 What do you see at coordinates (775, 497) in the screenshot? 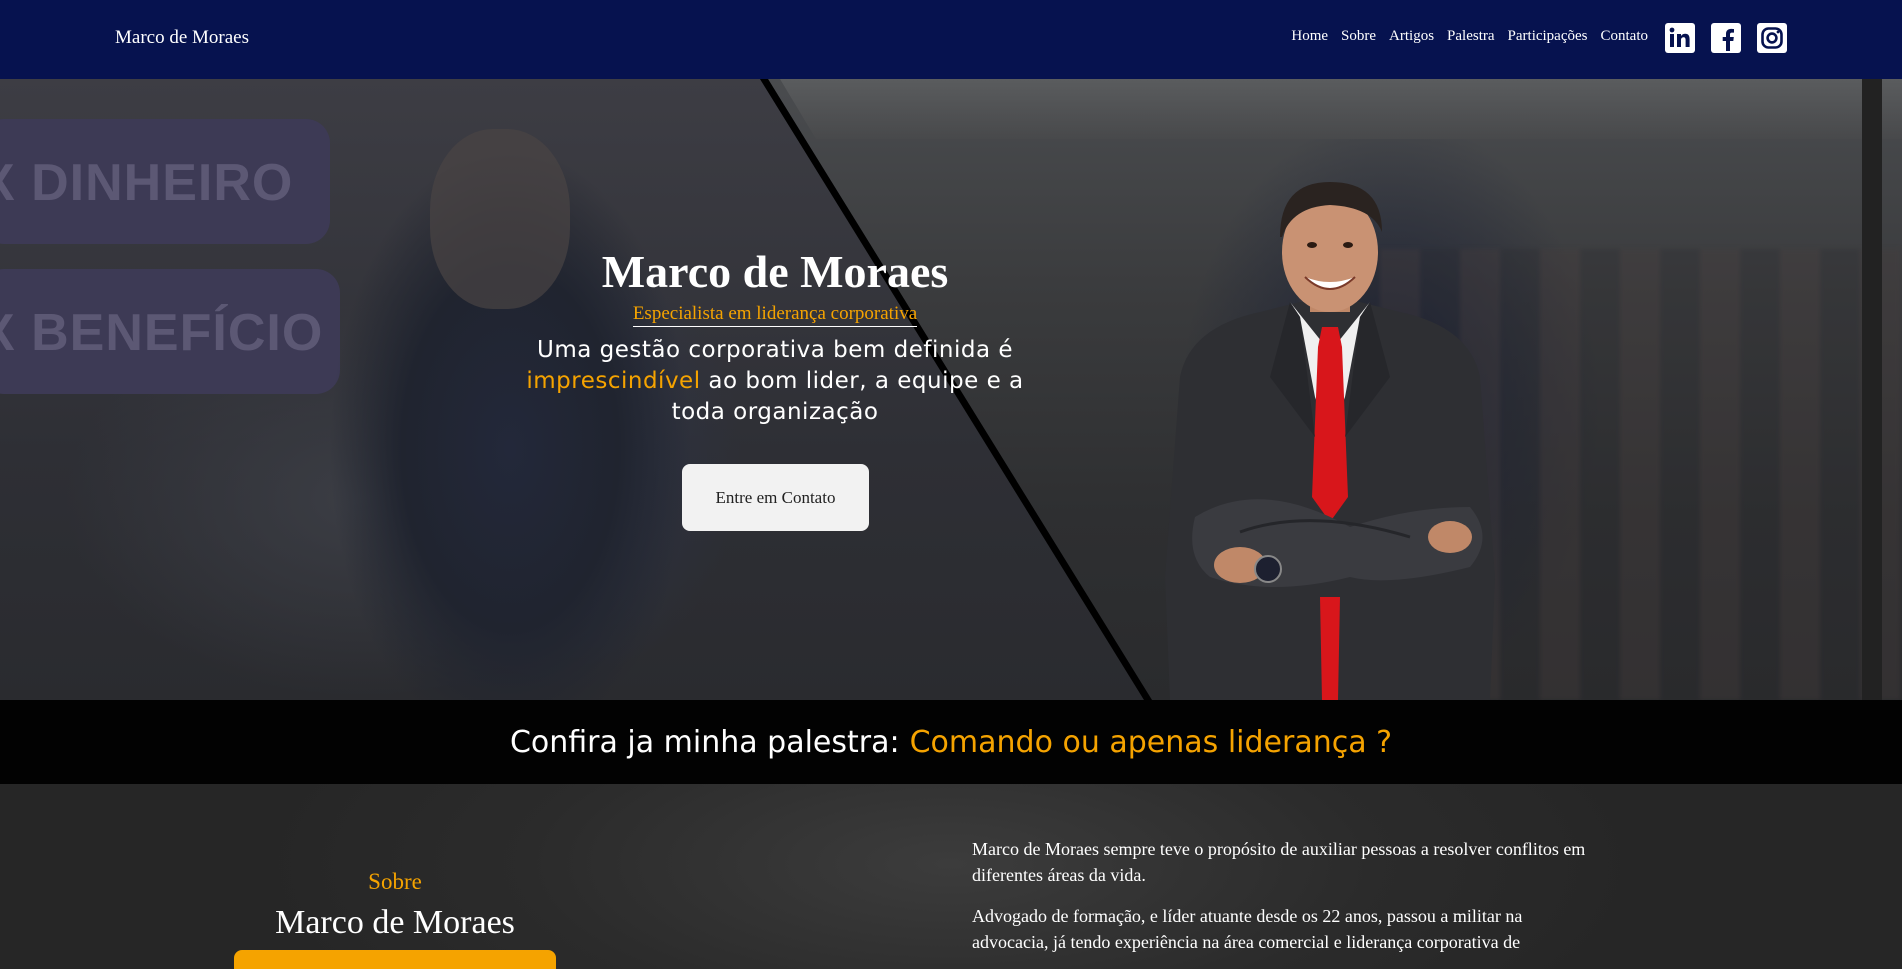
I see `contact-cta-button: Entre em Contato` at bounding box center [775, 497].